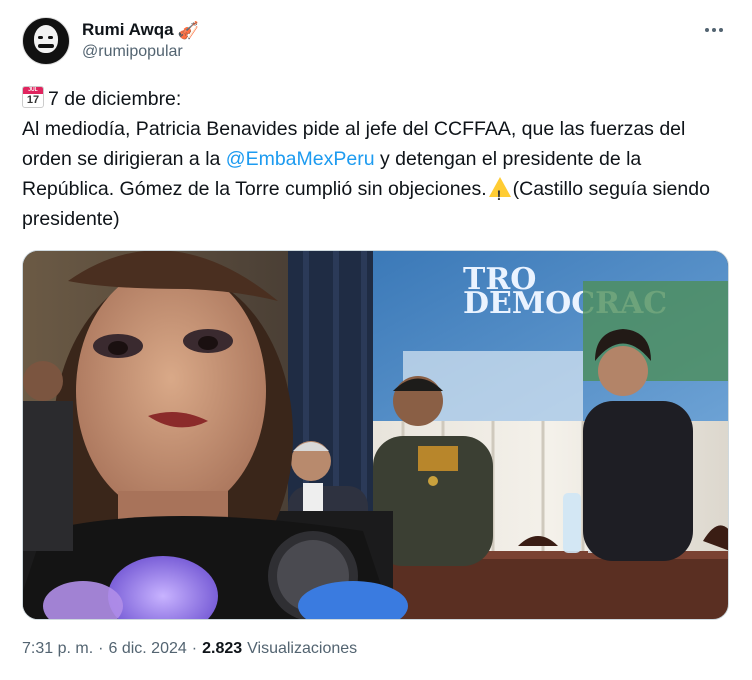 This screenshot has height=680, width=752. Describe the element at coordinates (222, 649) in the screenshot. I see `views-count: 2.823` at that location.